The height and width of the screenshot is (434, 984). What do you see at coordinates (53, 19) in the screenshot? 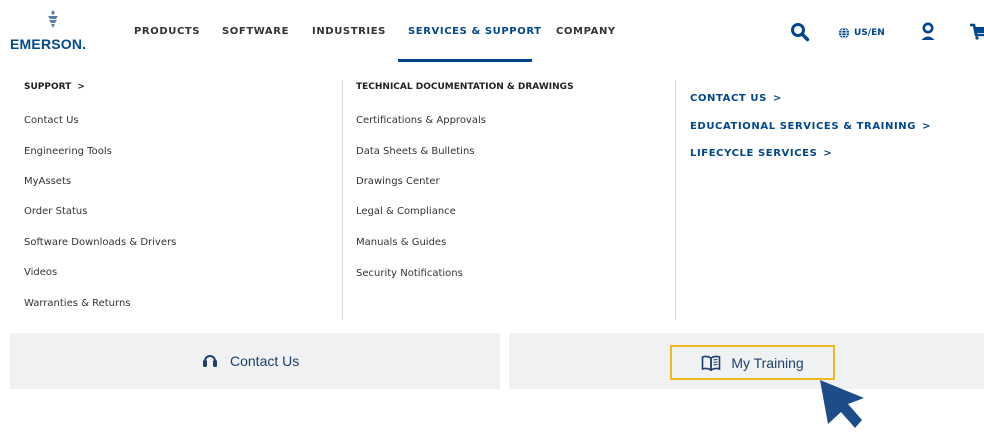
I see `emerson-logo-icon` at bounding box center [53, 19].